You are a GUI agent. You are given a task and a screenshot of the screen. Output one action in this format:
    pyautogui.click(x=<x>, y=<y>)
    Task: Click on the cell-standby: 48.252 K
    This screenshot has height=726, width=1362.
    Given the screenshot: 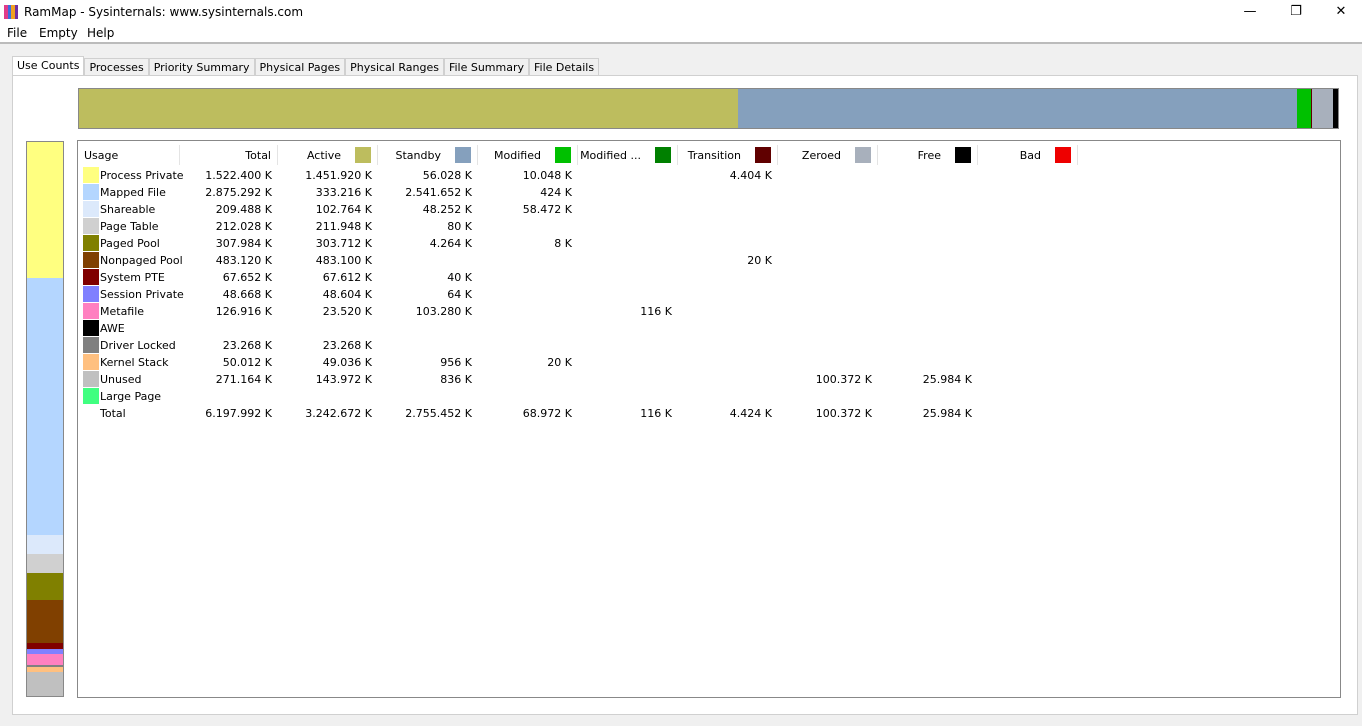 What is the action you would take?
    pyautogui.click(x=447, y=209)
    